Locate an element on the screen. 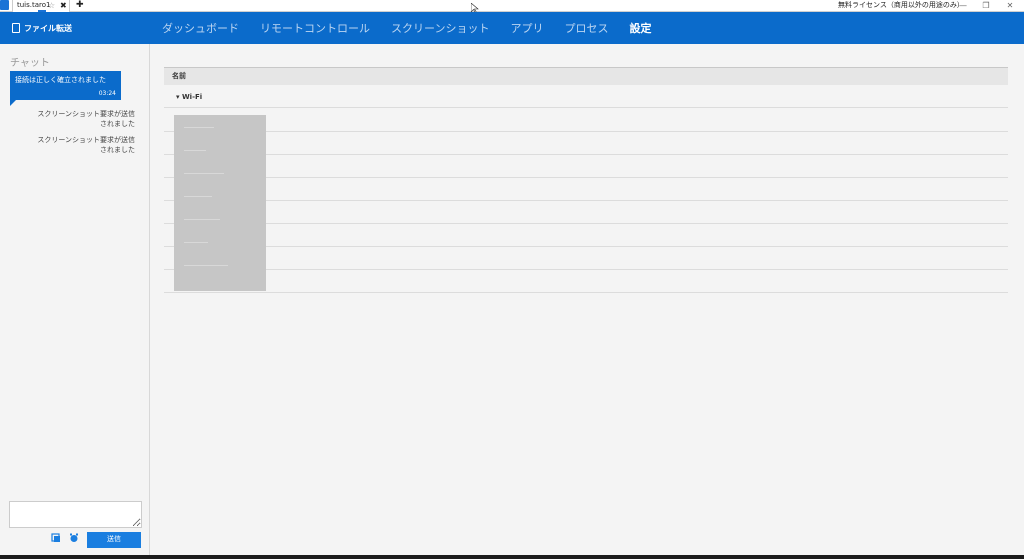 The height and width of the screenshot is (559, 1024). redacted-network-list is located at coordinates (220, 203).